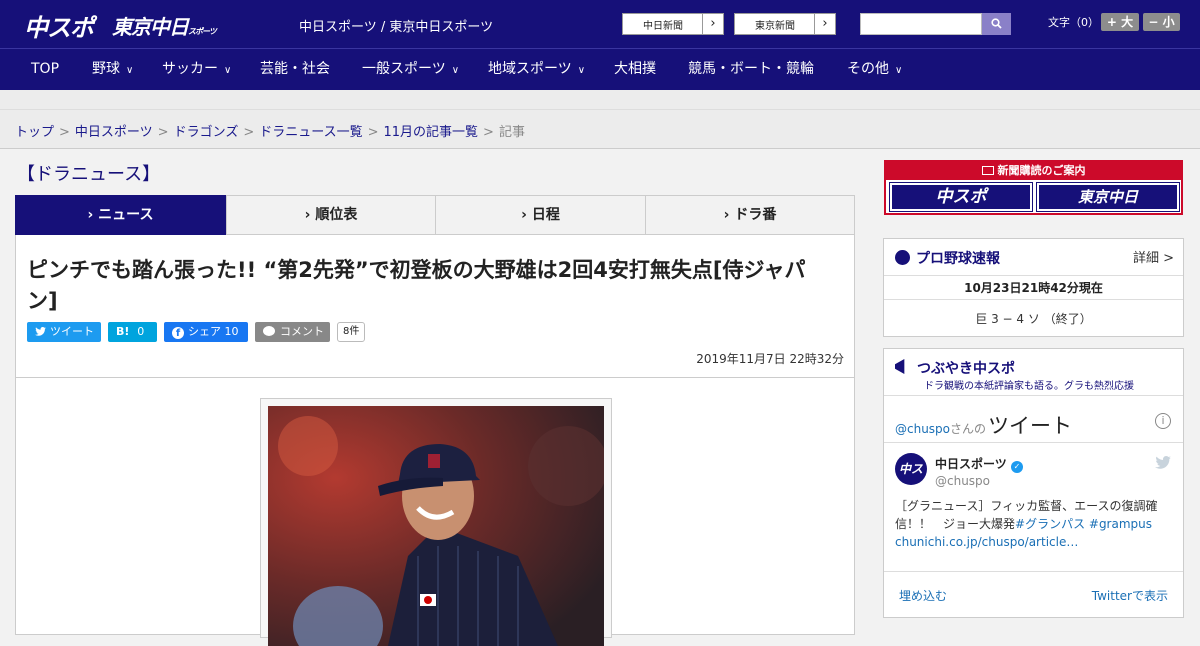 This screenshot has height=646, width=1200. What do you see at coordinates (431, 132) in the screenshot?
I see `breadcrumb-november-list: 11月の記事一覧` at bounding box center [431, 132].